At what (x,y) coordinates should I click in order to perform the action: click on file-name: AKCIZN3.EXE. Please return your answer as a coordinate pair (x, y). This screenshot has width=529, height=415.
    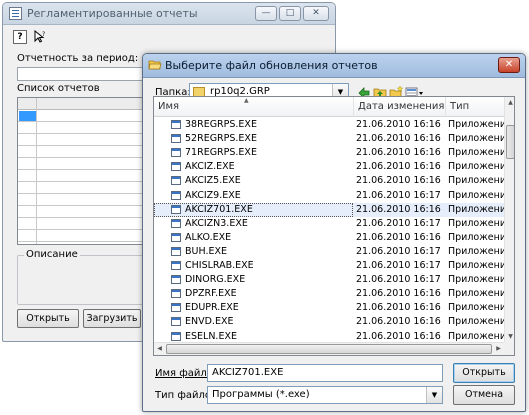
    Looking at the image, I should click on (216, 223).